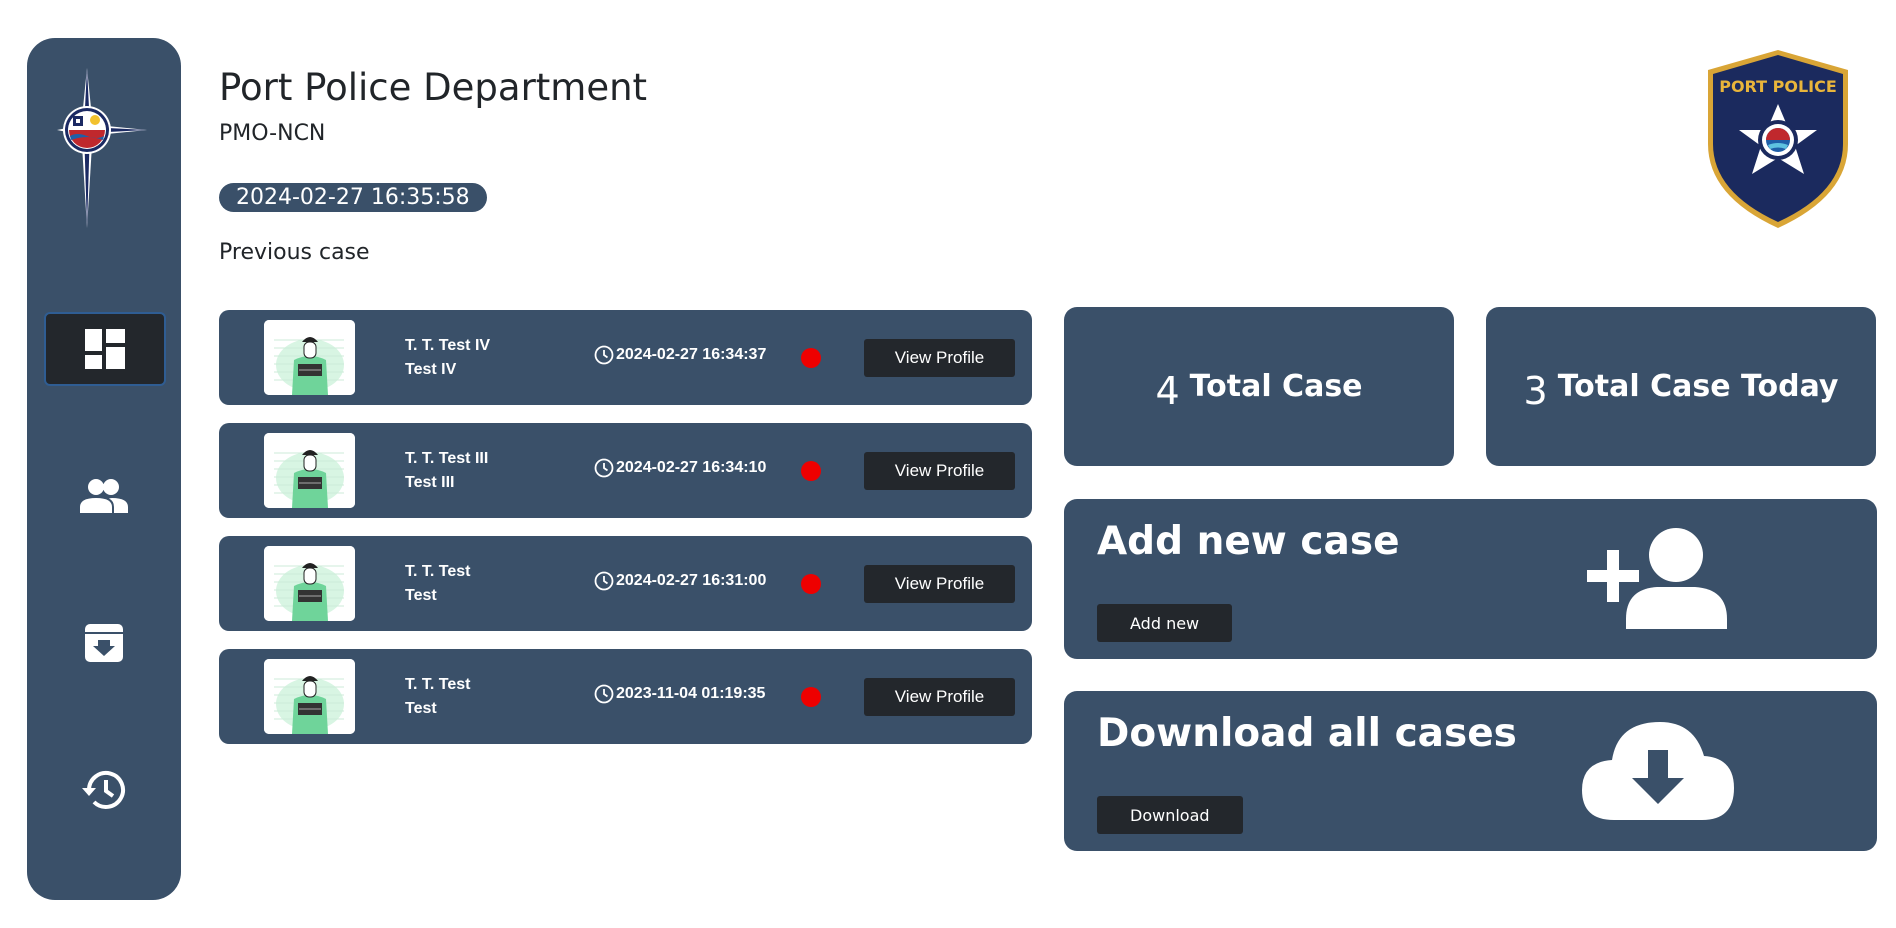  I want to click on sidebar, so click(104, 469).